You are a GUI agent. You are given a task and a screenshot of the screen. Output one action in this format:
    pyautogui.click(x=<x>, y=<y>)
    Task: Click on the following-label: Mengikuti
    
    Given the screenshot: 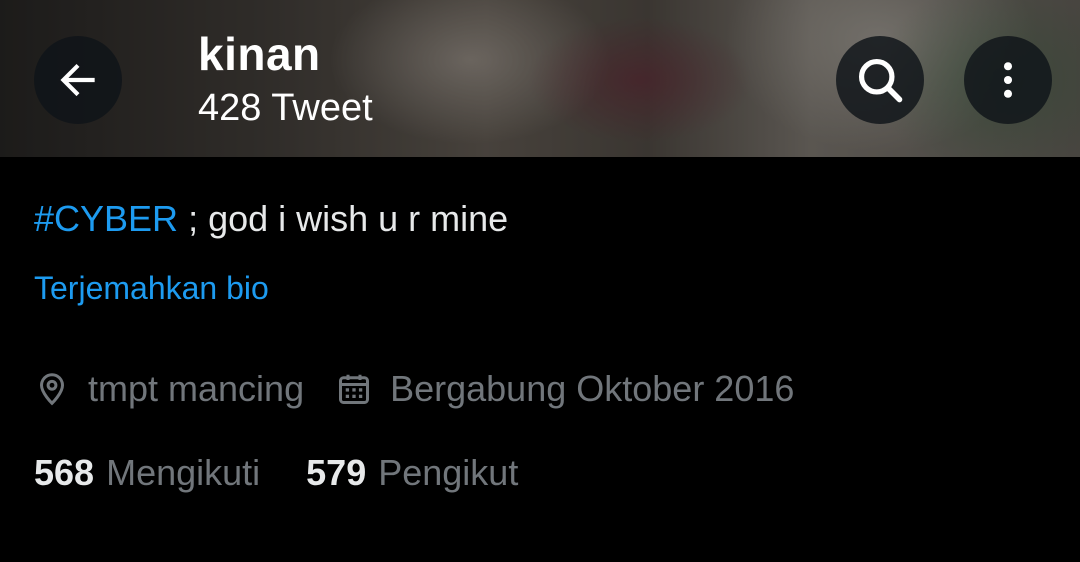 What is the action you would take?
    pyautogui.click(x=183, y=472)
    